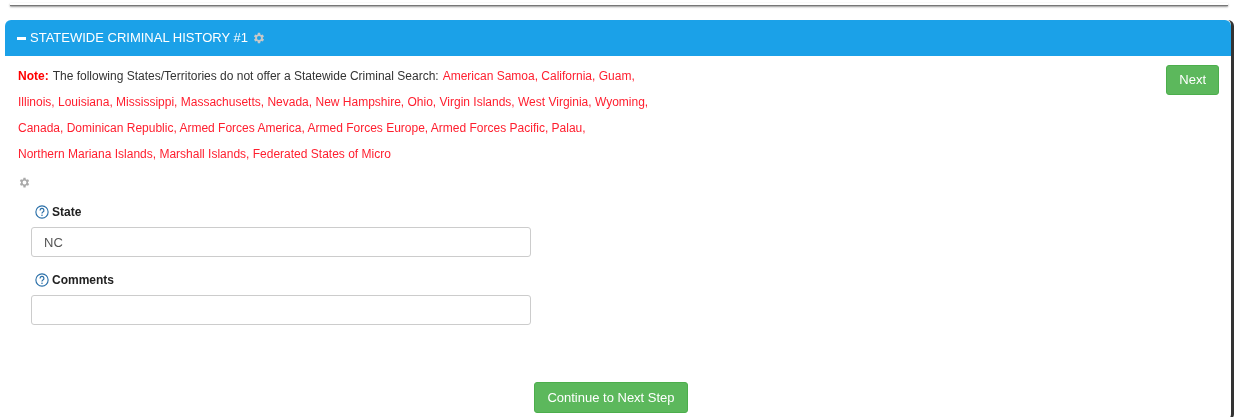  What do you see at coordinates (204, 154) in the screenshot?
I see `state-list: Northern Mariana Islands, Marshall Islands, Federated States of Micro` at bounding box center [204, 154].